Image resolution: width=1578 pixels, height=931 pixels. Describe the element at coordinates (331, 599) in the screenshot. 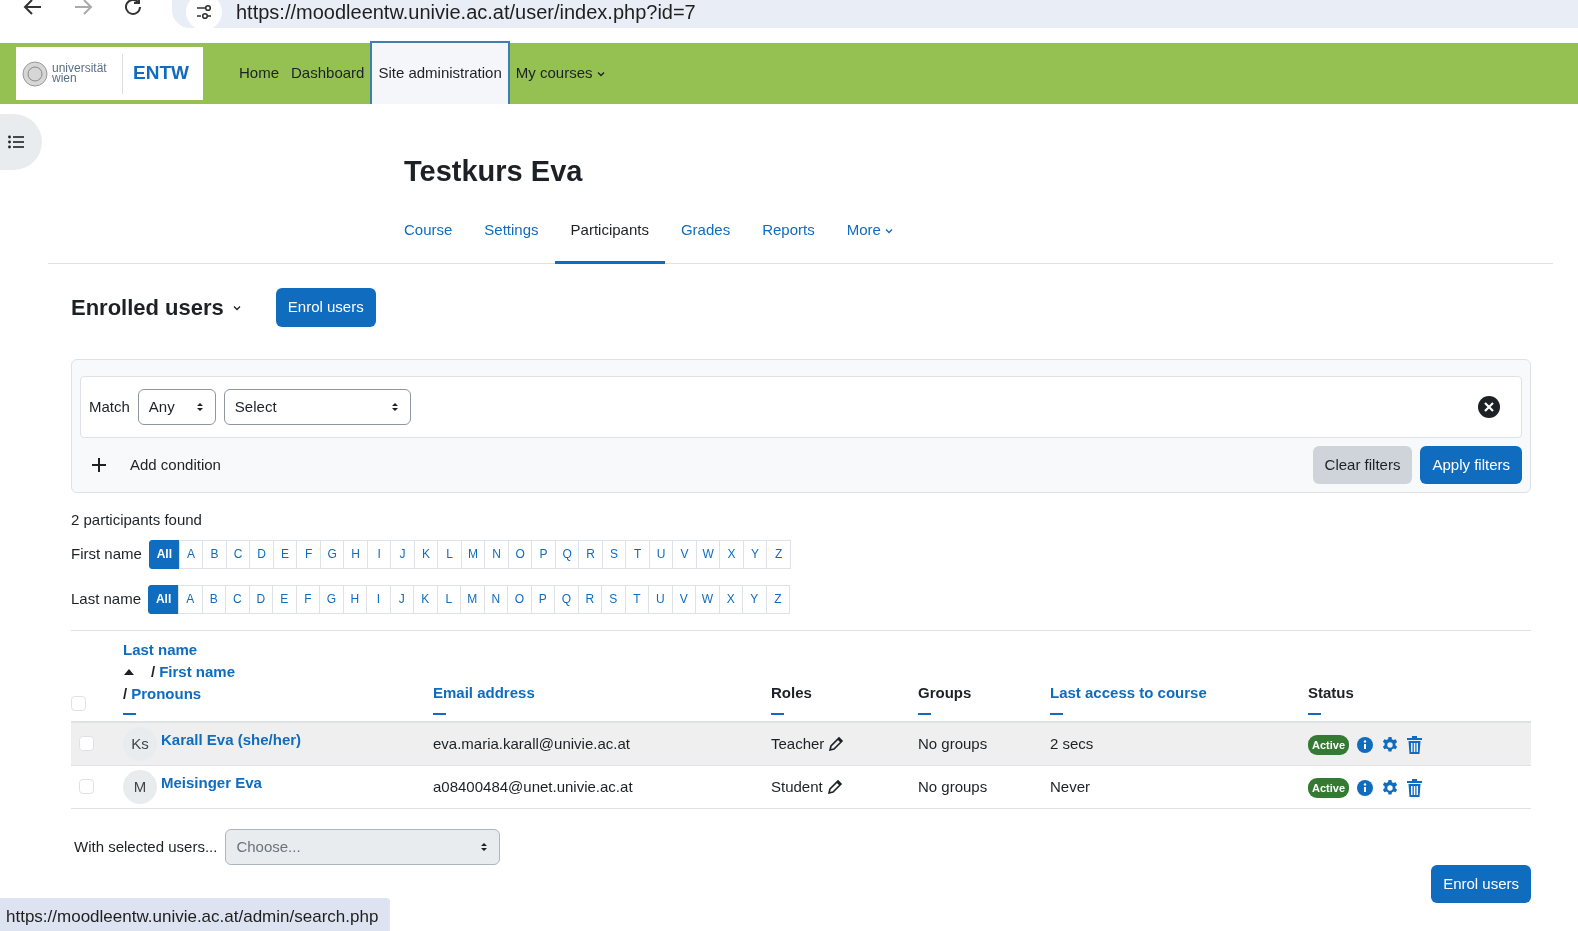

I see `initial-link: G` at that location.